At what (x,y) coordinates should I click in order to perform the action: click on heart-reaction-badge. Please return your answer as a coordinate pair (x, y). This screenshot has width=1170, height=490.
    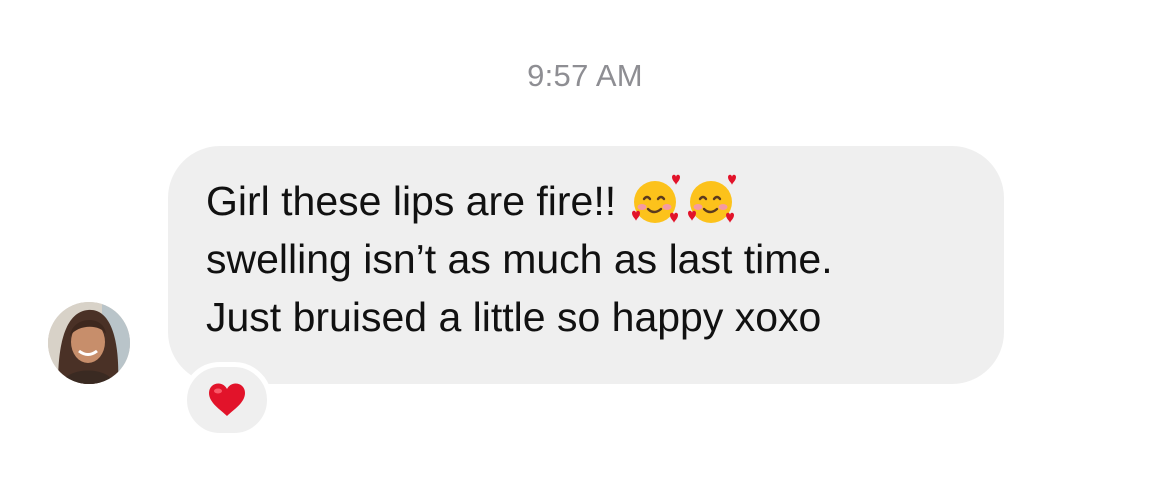
    Looking at the image, I should click on (227, 400).